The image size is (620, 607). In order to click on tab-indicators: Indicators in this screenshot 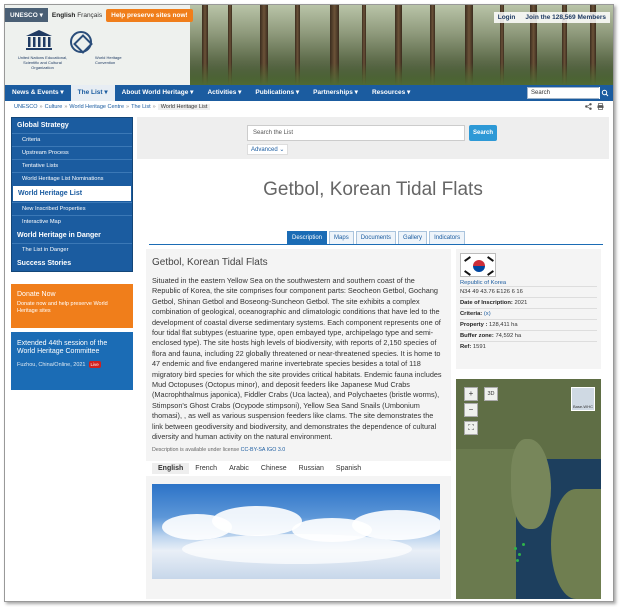, I will do `click(447, 238)`.